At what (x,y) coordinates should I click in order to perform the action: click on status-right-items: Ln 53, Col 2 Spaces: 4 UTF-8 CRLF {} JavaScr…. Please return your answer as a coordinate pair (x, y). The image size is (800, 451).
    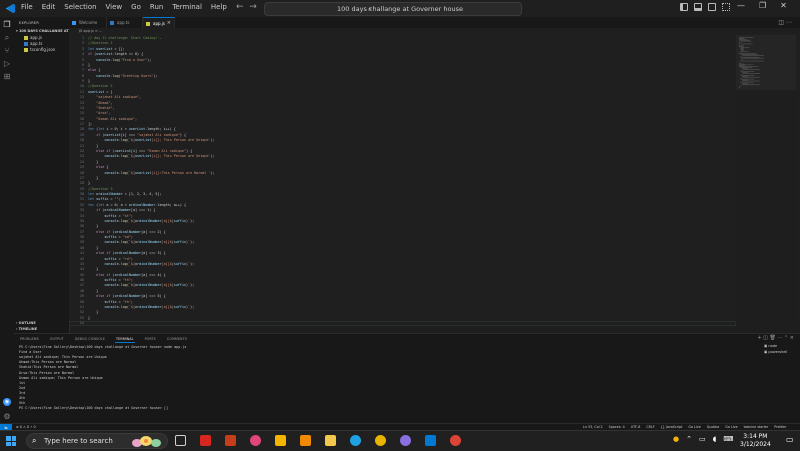
    Looking at the image, I should click on (684, 427).